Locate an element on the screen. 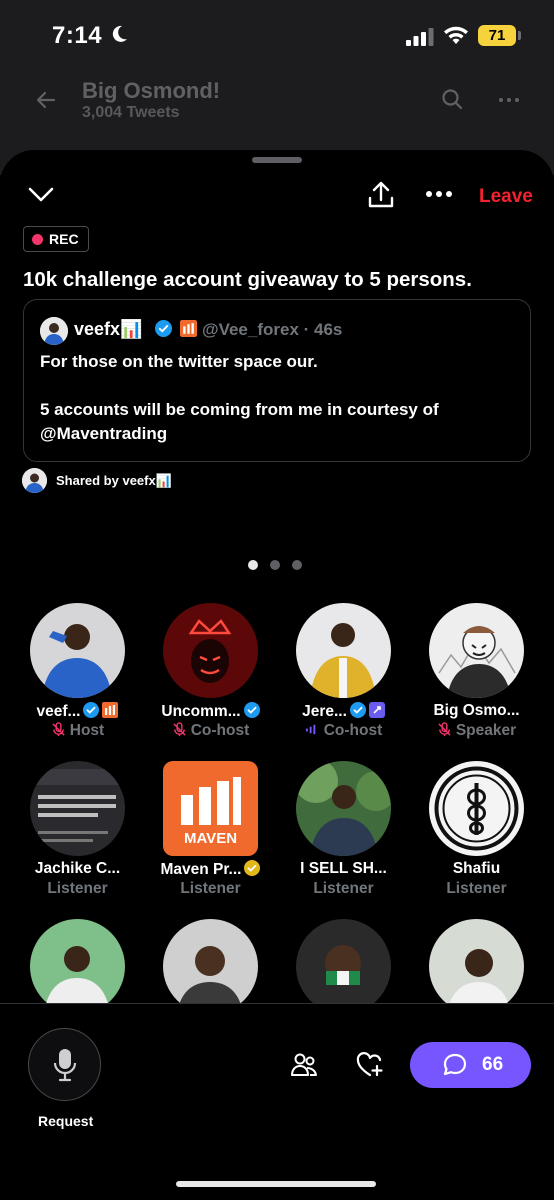  participant-role: Speaker is located at coordinates (476, 731).